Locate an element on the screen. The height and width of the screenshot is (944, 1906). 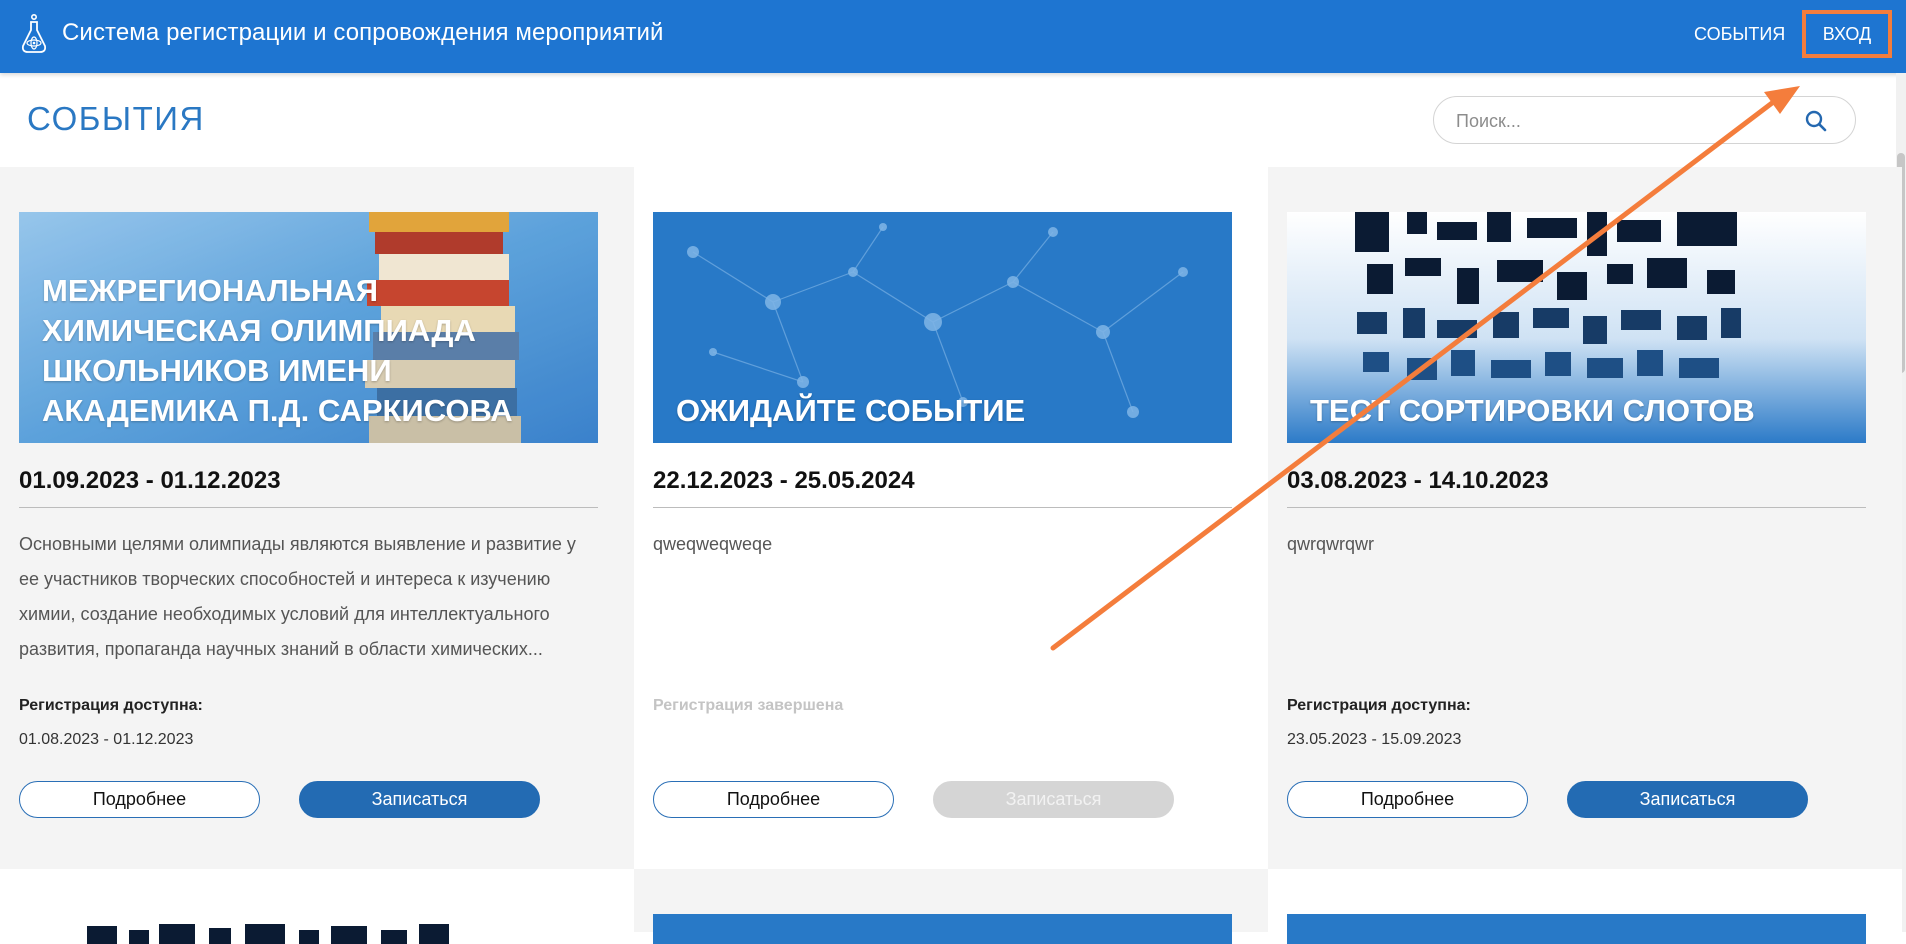
qr-banner-image is located at coordinates (308, 929).